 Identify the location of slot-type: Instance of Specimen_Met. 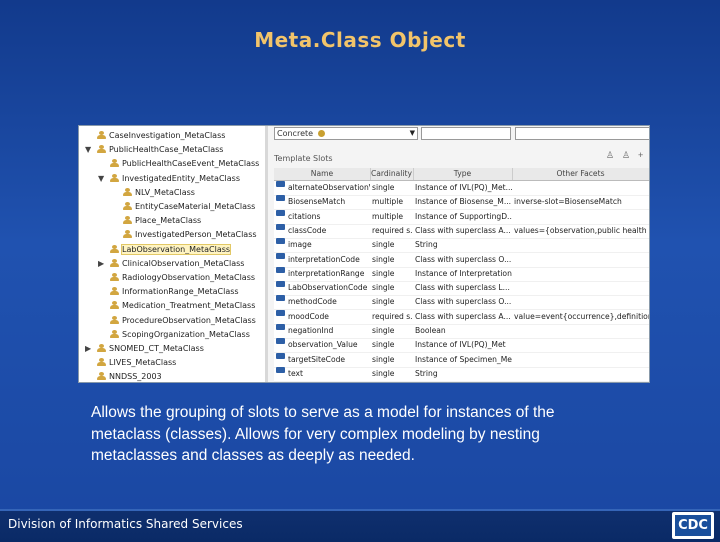
(463, 359).